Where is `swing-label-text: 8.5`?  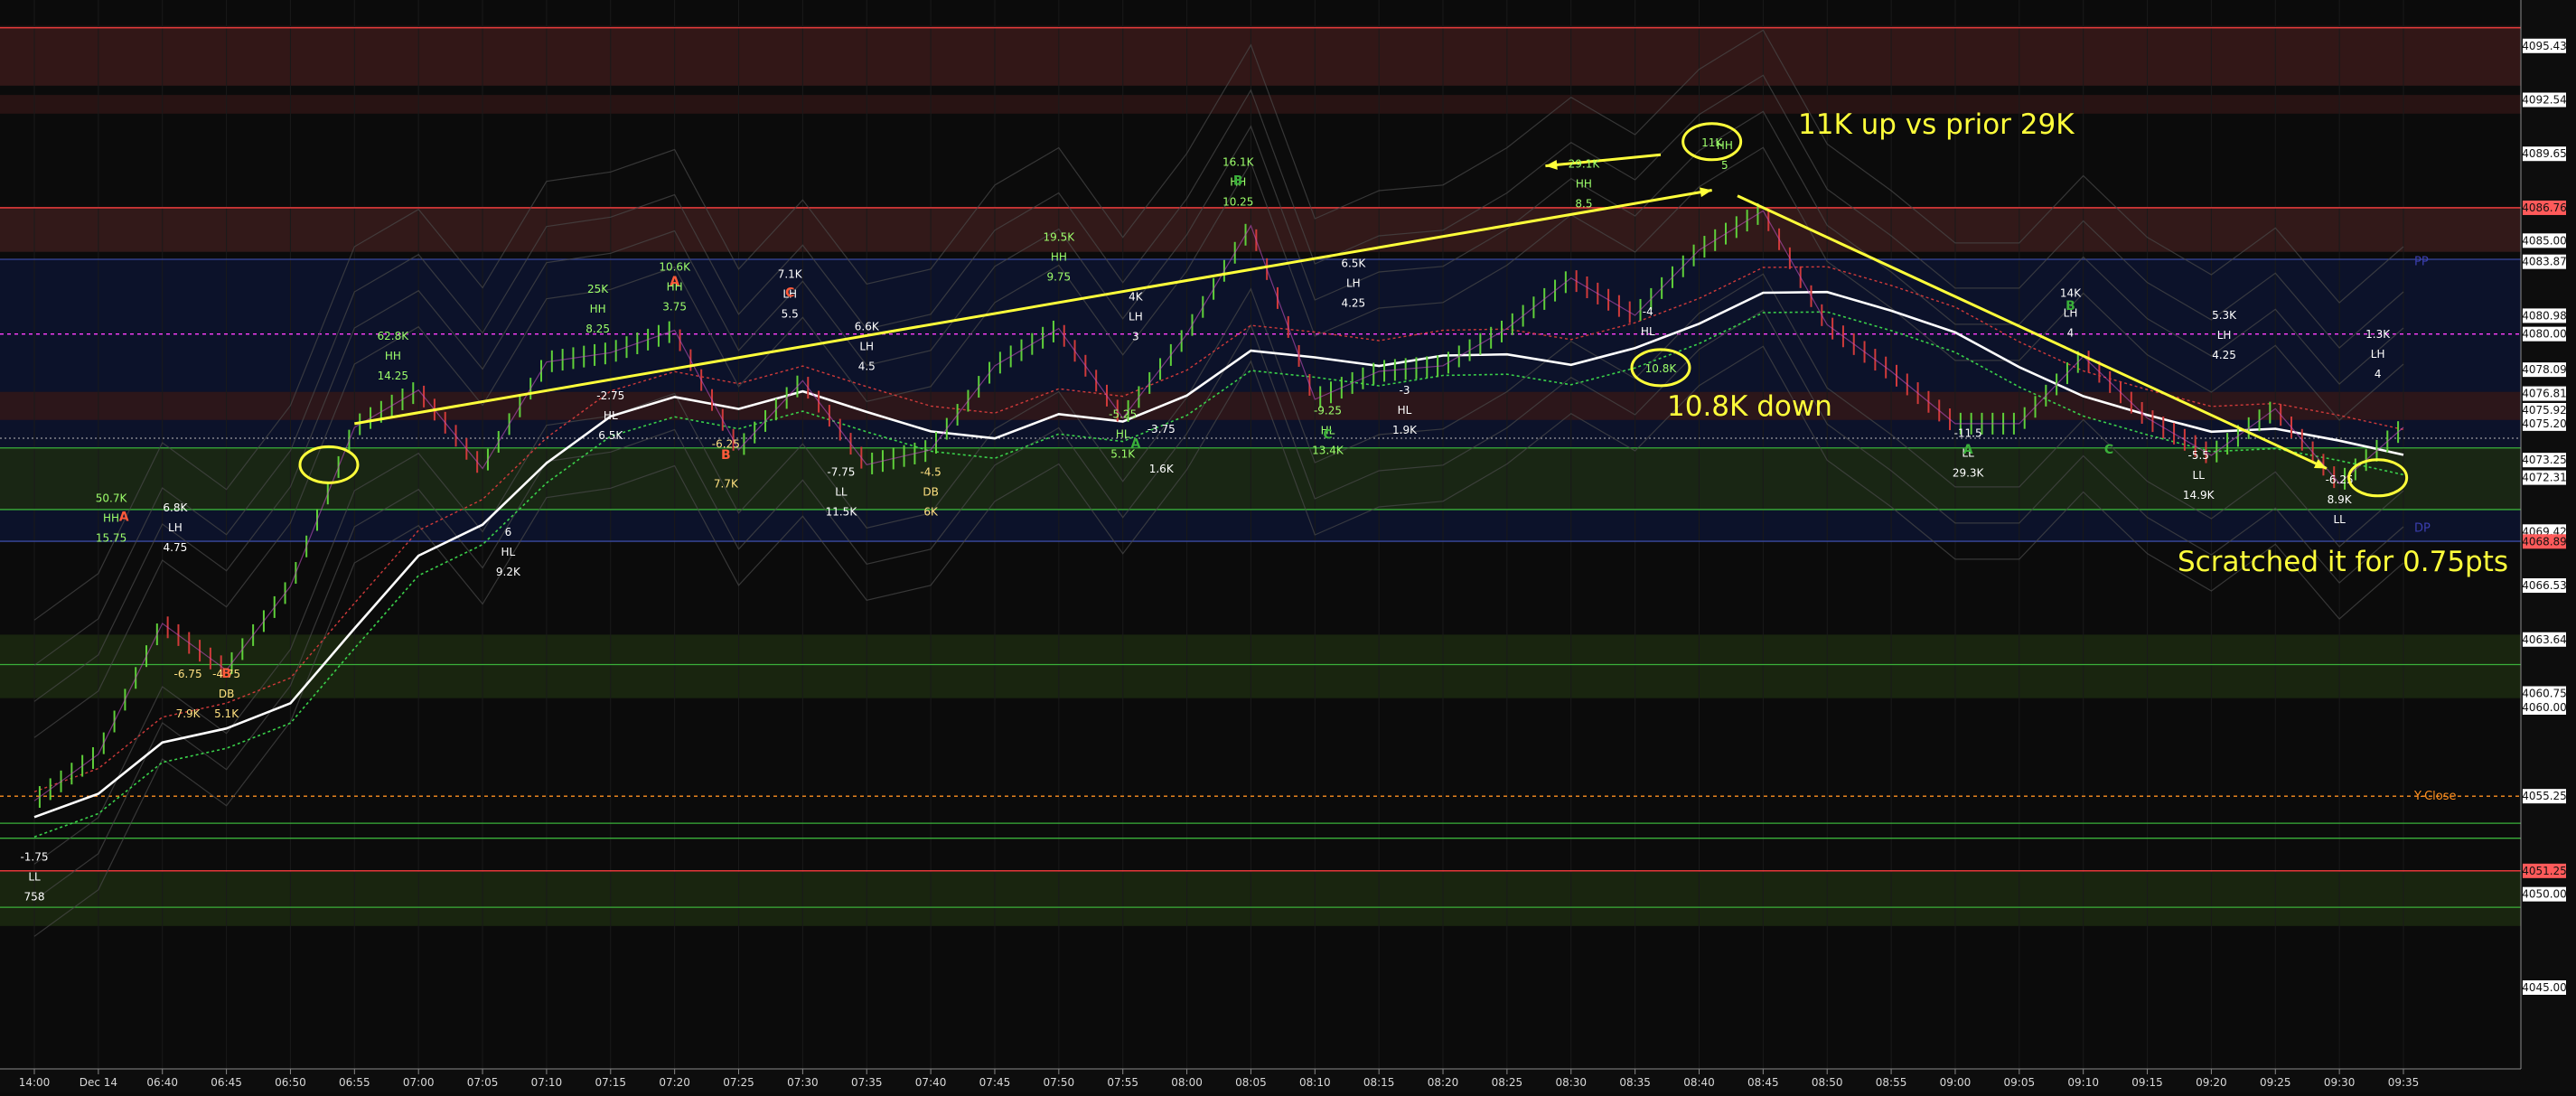 swing-label-text: 8.5 is located at coordinates (1583, 205).